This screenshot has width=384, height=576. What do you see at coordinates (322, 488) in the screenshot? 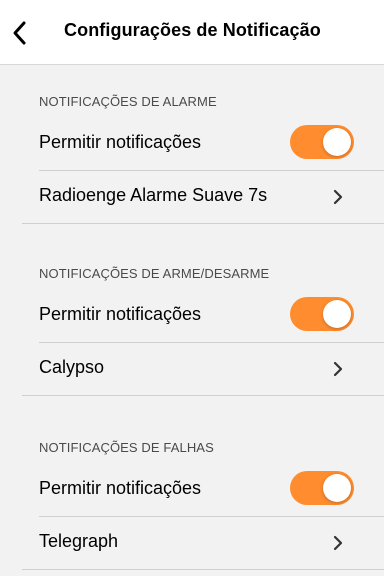
I see `allow-notifications-toggle-failures` at bounding box center [322, 488].